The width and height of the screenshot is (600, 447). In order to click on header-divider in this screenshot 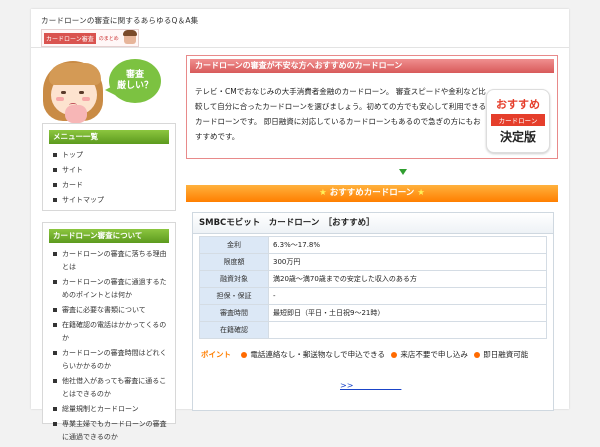, I will do `click(300, 47)`.